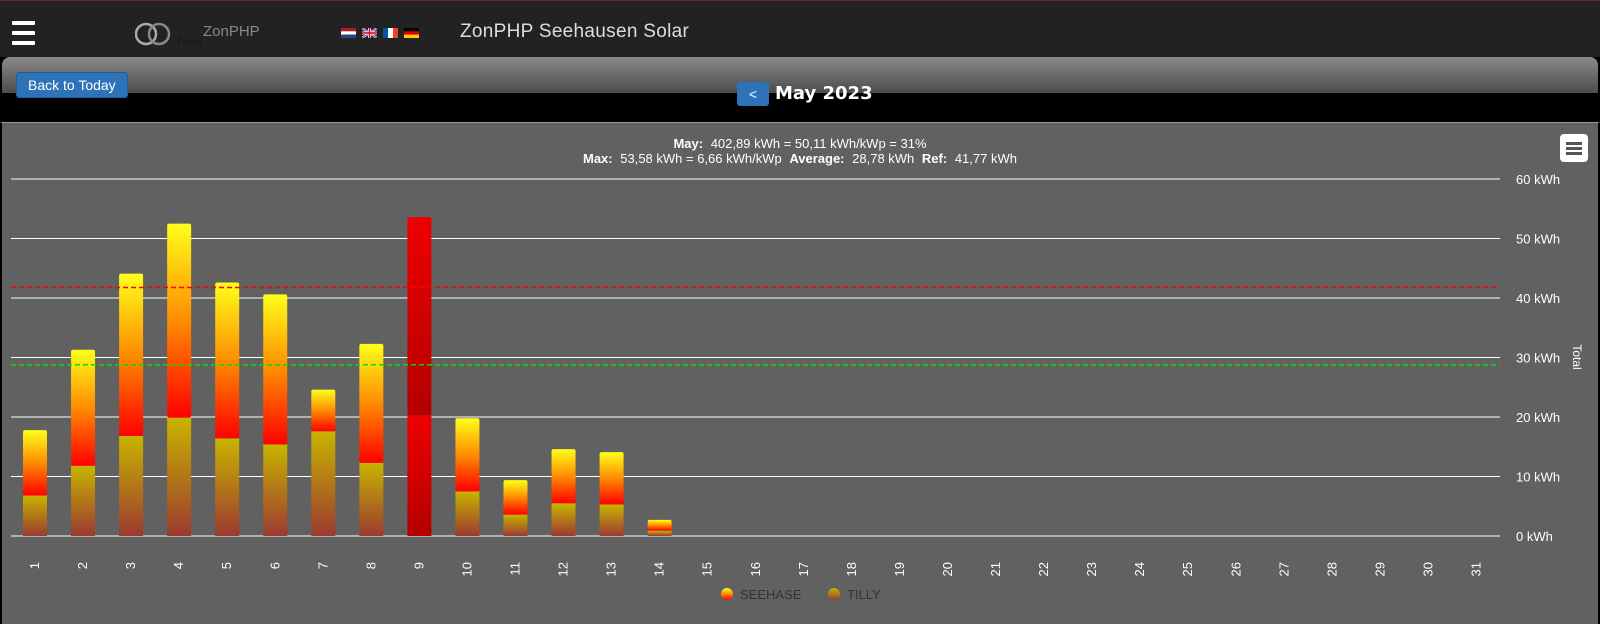 This screenshot has width=1600, height=624. I want to click on summary-max-value: 53,58 kWh = 6,66 kWh/kWp, so click(700, 158).